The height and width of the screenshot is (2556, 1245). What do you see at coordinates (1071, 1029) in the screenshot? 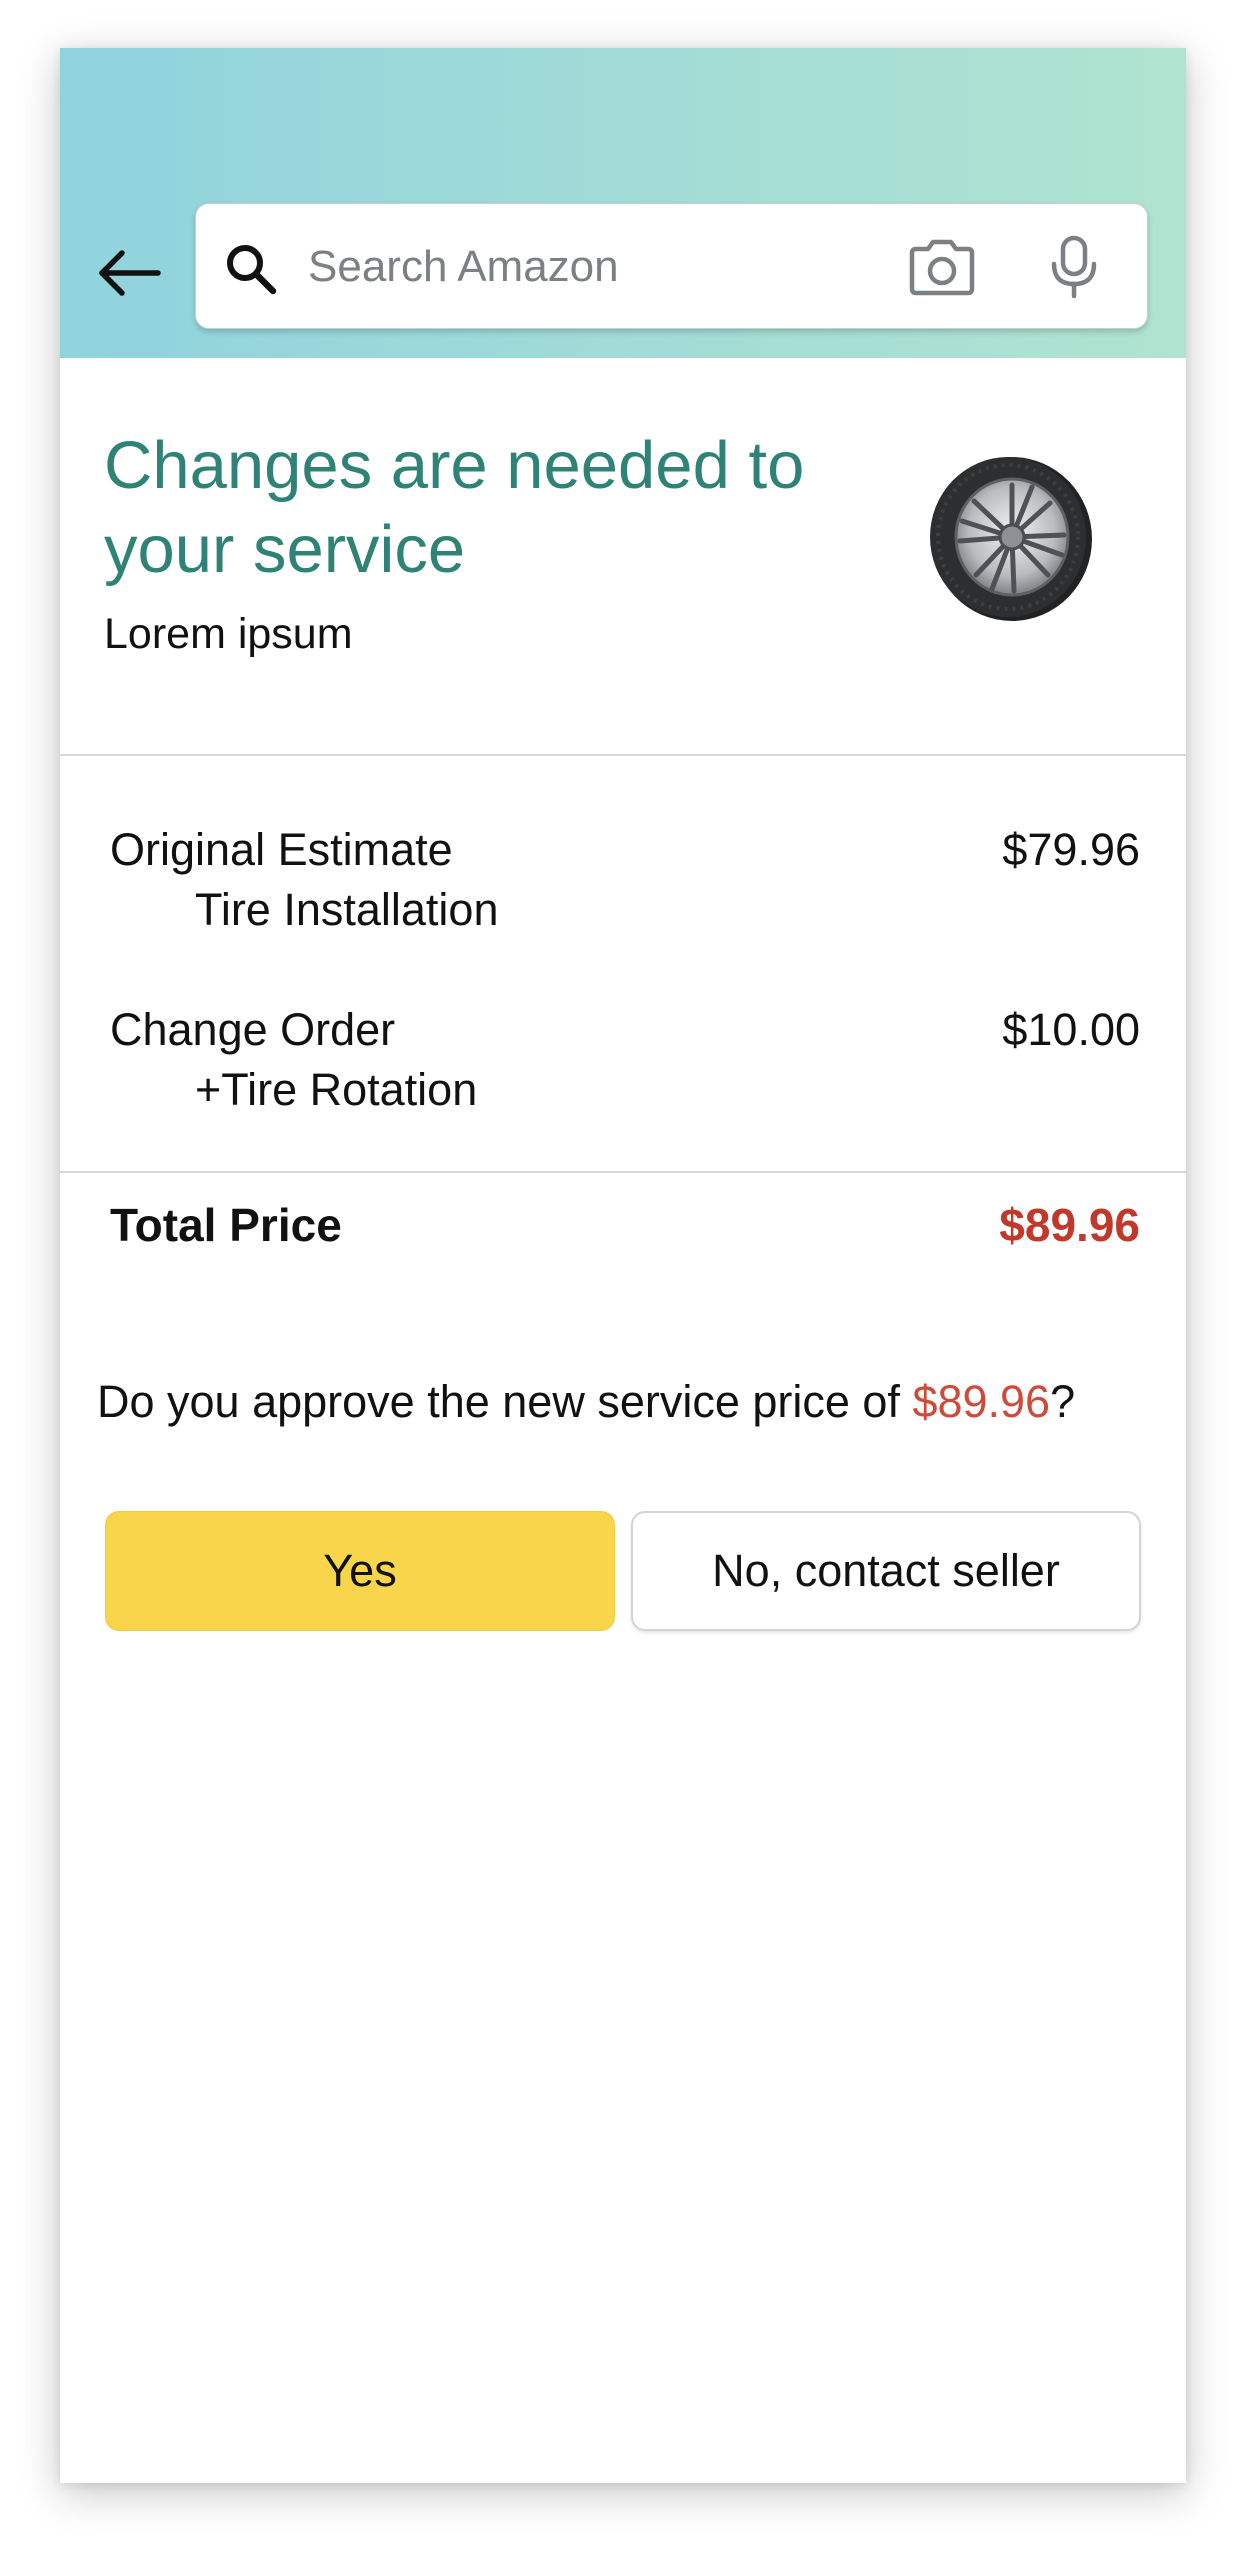
I see `line-item-price: $10.00` at bounding box center [1071, 1029].